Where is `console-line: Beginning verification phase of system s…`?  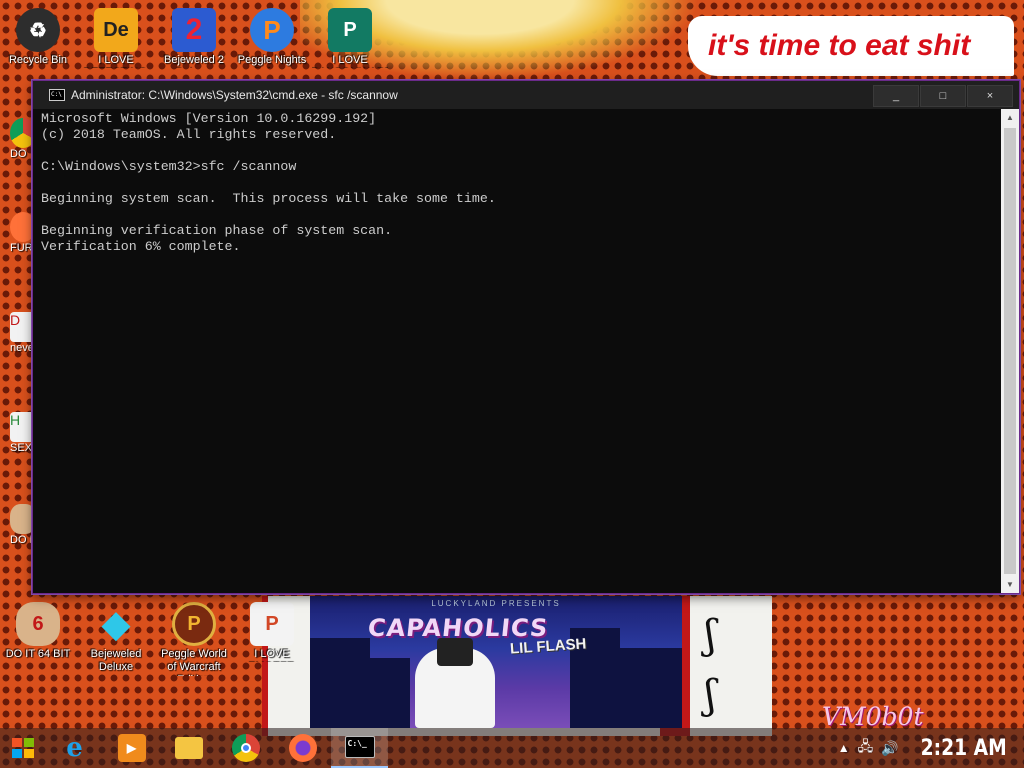 console-line: Beginning verification phase of system s… is located at coordinates (217, 230).